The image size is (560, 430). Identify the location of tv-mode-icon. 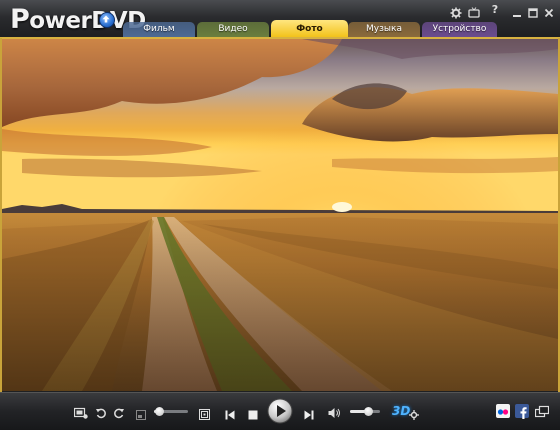
(474, 11).